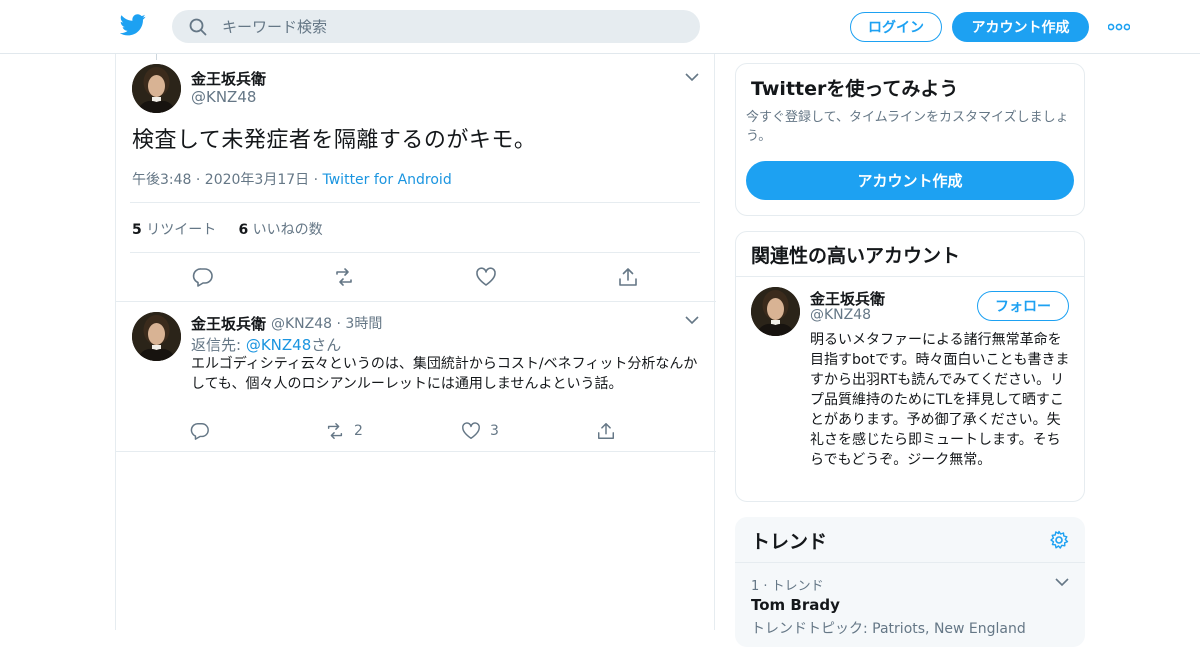 The height and width of the screenshot is (647, 1200). What do you see at coordinates (227, 229) in the screenshot?
I see `tweet-stats: 5 リツイート 6 いいねの数` at bounding box center [227, 229].